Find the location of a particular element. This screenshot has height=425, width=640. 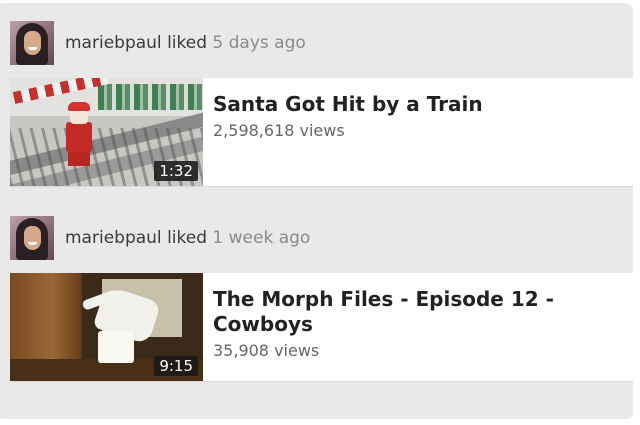

actor-row: mariebpaul liked 5 days ago is located at coordinates (322, 43).